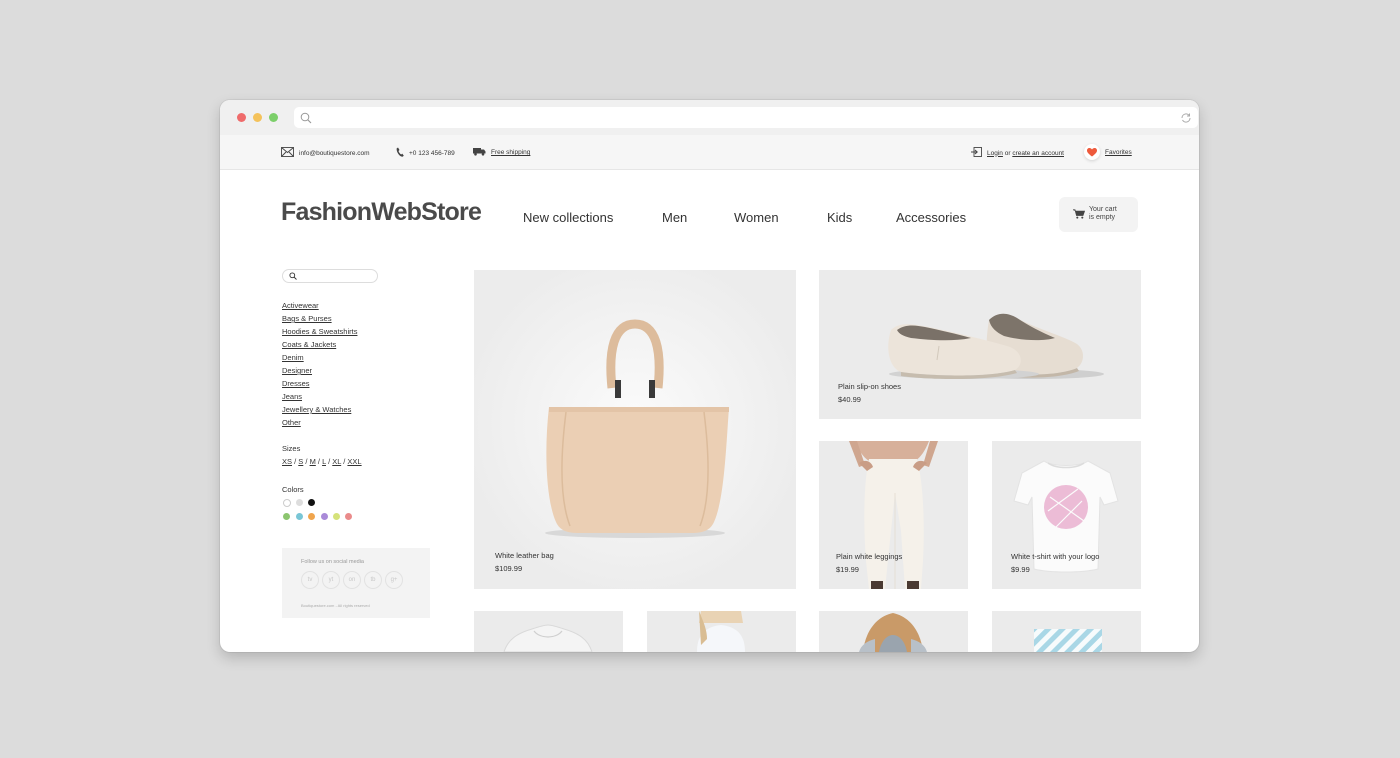 This screenshot has height=758, width=1400. I want to click on product-price: $19.99, so click(847, 569).